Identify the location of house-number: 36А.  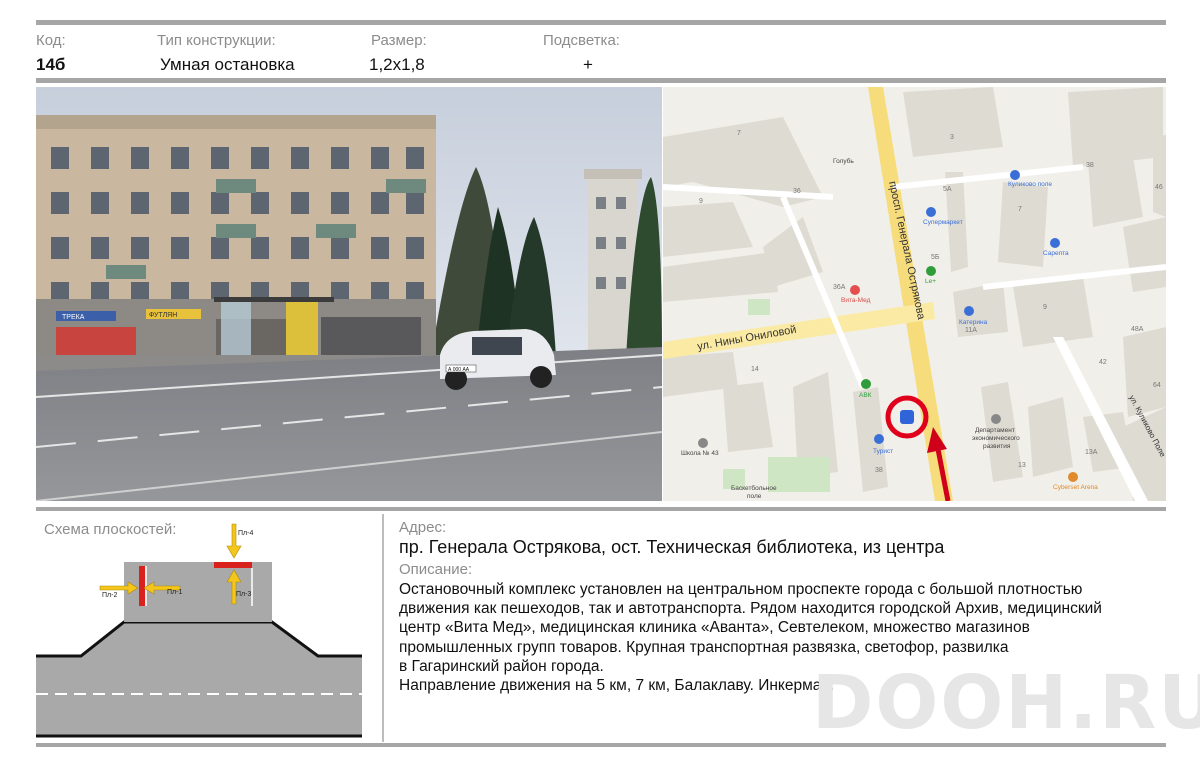
(839, 287).